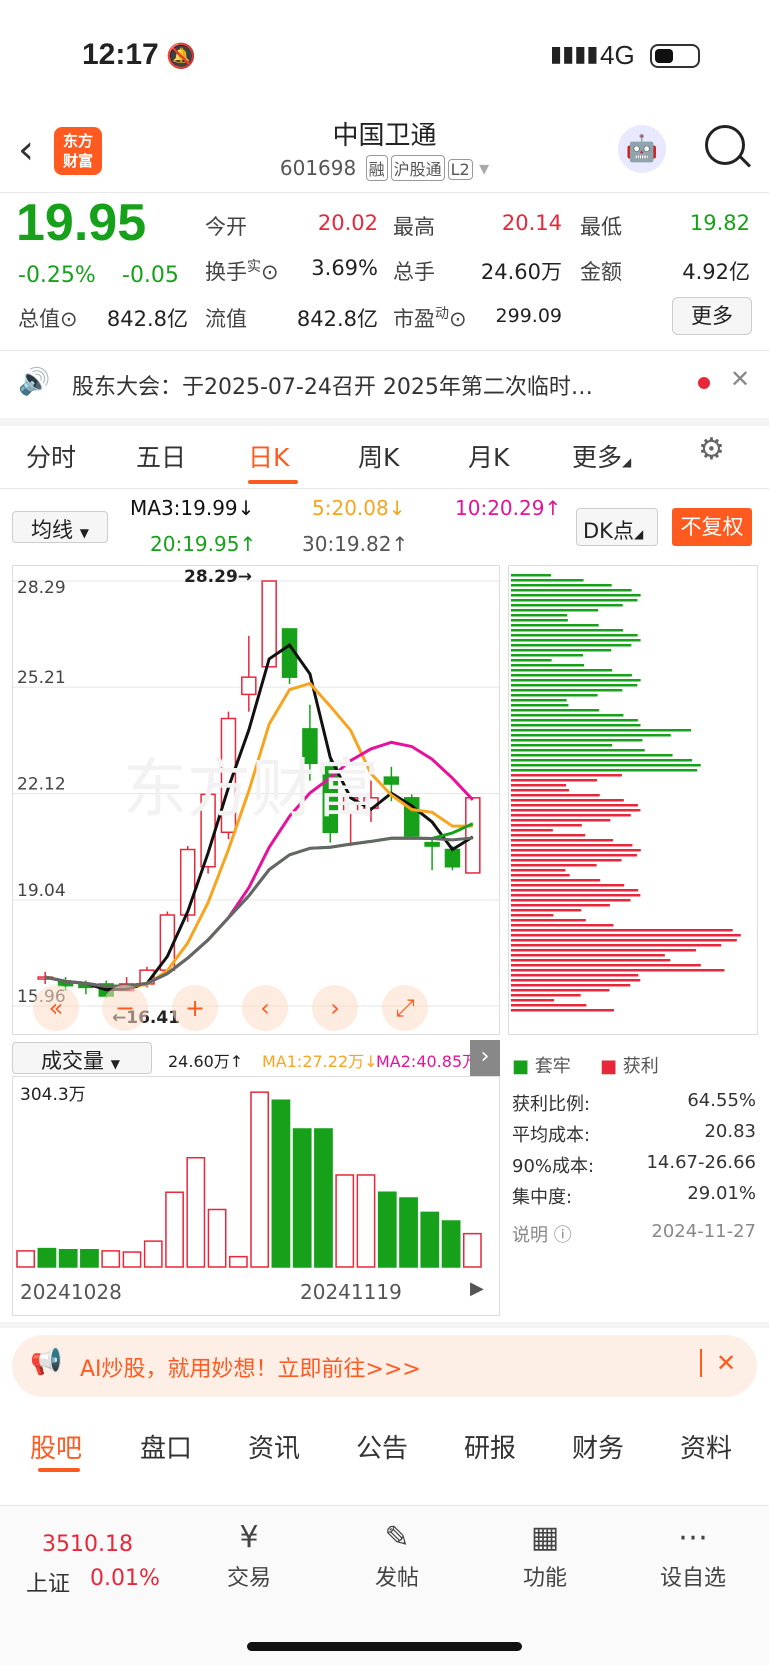 The image size is (769, 1665). Describe the element at coordinates (740, 379) in the screenshot. I see `close-icon: ✕` at that location.